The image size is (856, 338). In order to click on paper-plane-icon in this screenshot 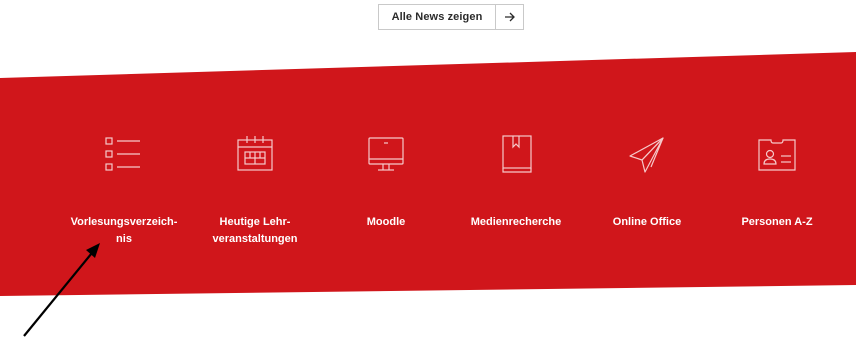, I will do `click(647, 154)`.